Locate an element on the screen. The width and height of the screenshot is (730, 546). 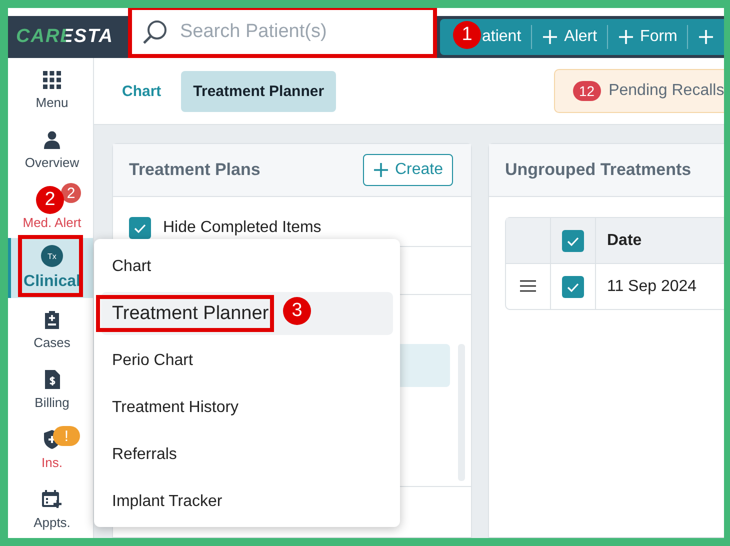
search-box: Search Patient(s) is located at coordinates (282, 33).